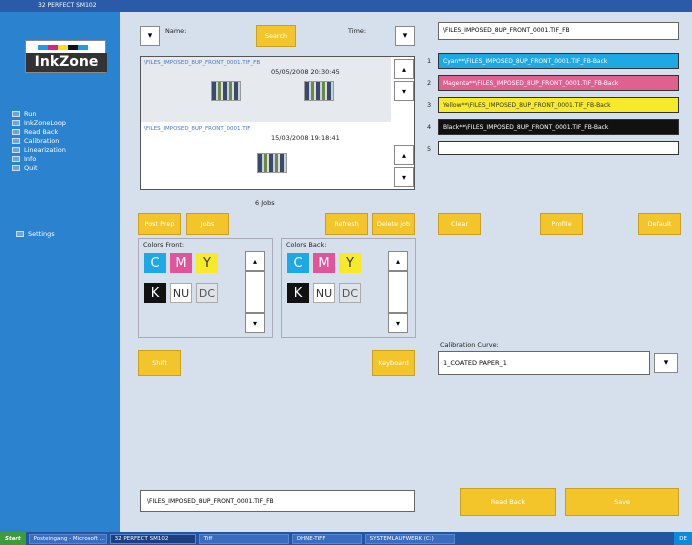  What do you see at coordinates (276, 36) in the screenshot?
I see `search-button: Search` at bounding box center [276, 36].